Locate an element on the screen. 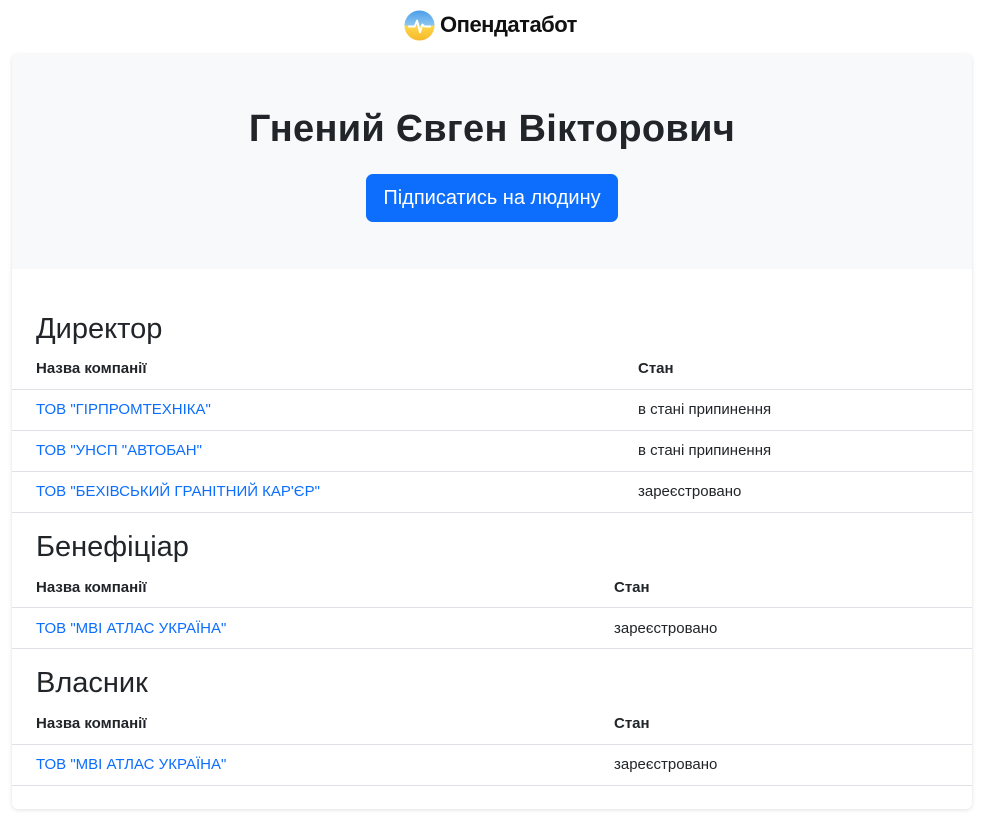 Image resolution: width=981 pixels, height=829 pixels. section-title: Власник is located at coordinates (92, 683).